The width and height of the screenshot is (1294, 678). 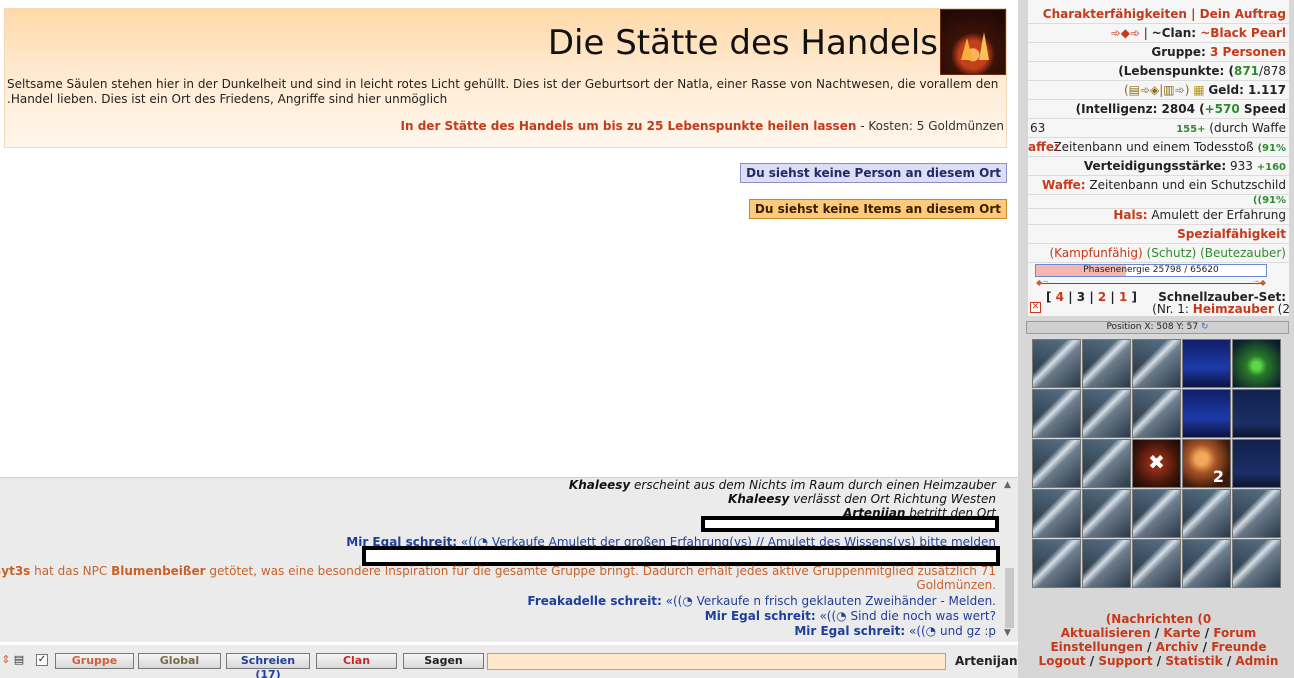 What do you see at coordinates (1106, 633) in the screenshot?
I see `refresh-link: Aktualisieren` at bounding box center [1106, 633].